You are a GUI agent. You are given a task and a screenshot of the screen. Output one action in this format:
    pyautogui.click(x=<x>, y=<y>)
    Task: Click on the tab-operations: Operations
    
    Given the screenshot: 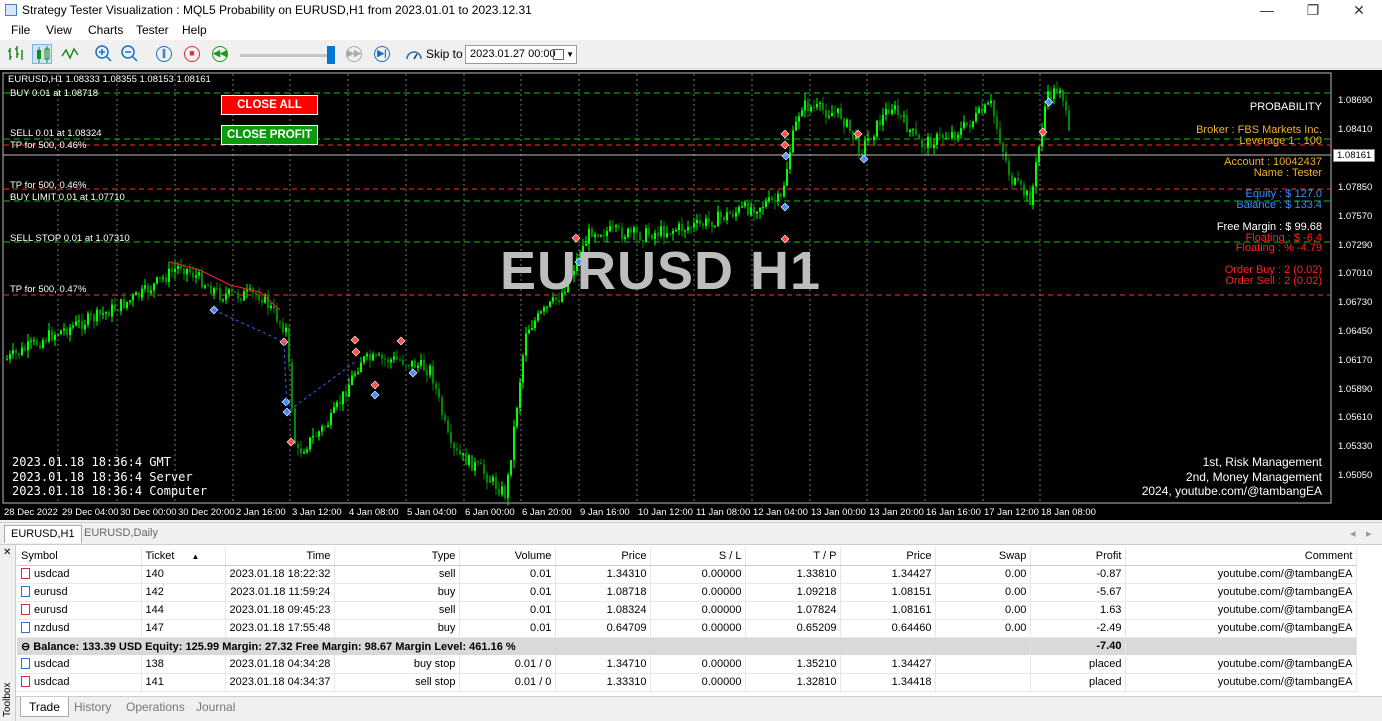 What is the action you would take?
    pyautogui.click(x=155, y=707)
    